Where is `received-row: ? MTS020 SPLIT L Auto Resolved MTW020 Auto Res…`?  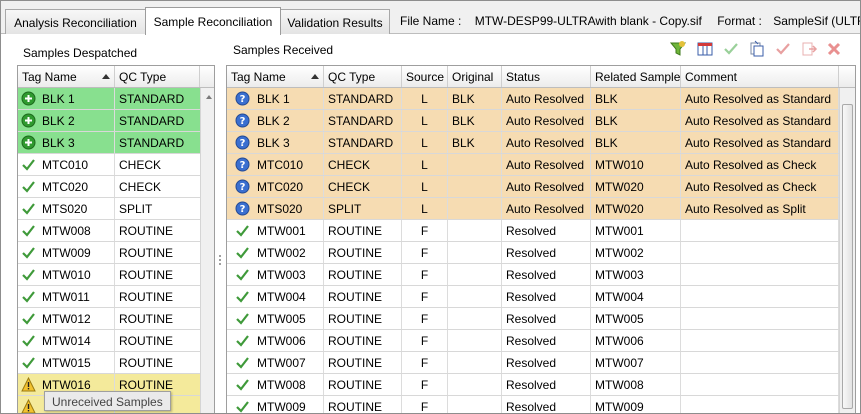 received-row: ? MTS020 SPLIT L Auto Resolved MTW020 Auto Res… is located at coordinates (533, 209).